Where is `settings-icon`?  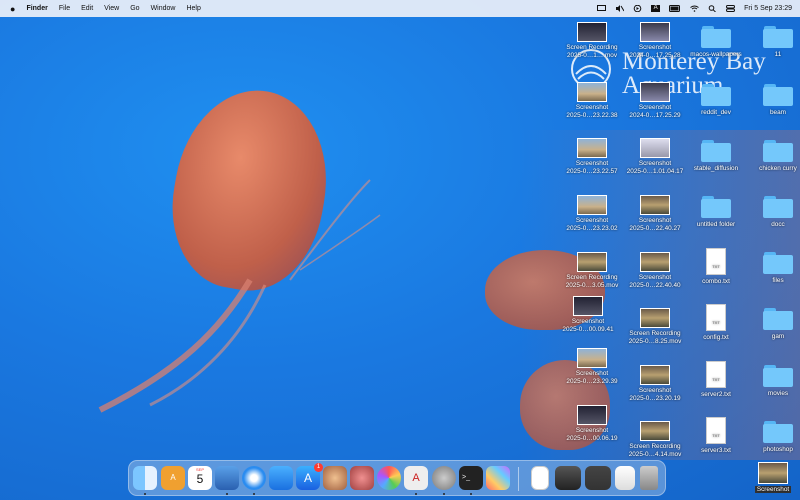 settings-icon is located at coordinates (444, 478).